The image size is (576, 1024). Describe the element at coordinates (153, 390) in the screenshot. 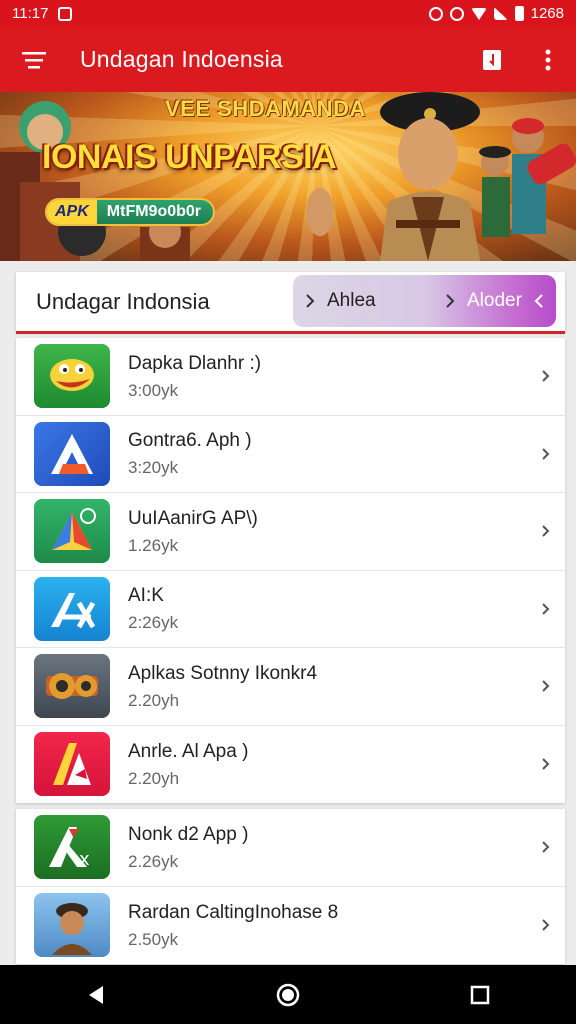

I see `app-size: 3:00yk` at that location.